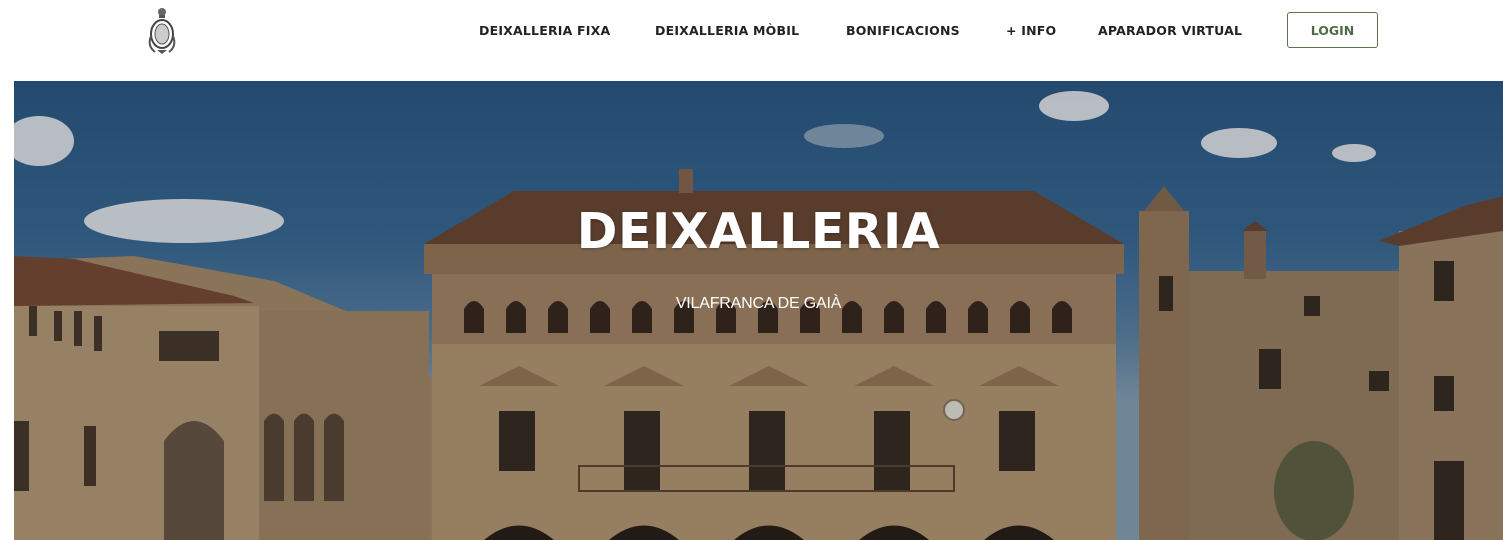 This screenshot has height=540, width=1503. I want to click on nav-deixalleria-mobil: DEIXALLERIA MÒBIL, so click(727, 30).